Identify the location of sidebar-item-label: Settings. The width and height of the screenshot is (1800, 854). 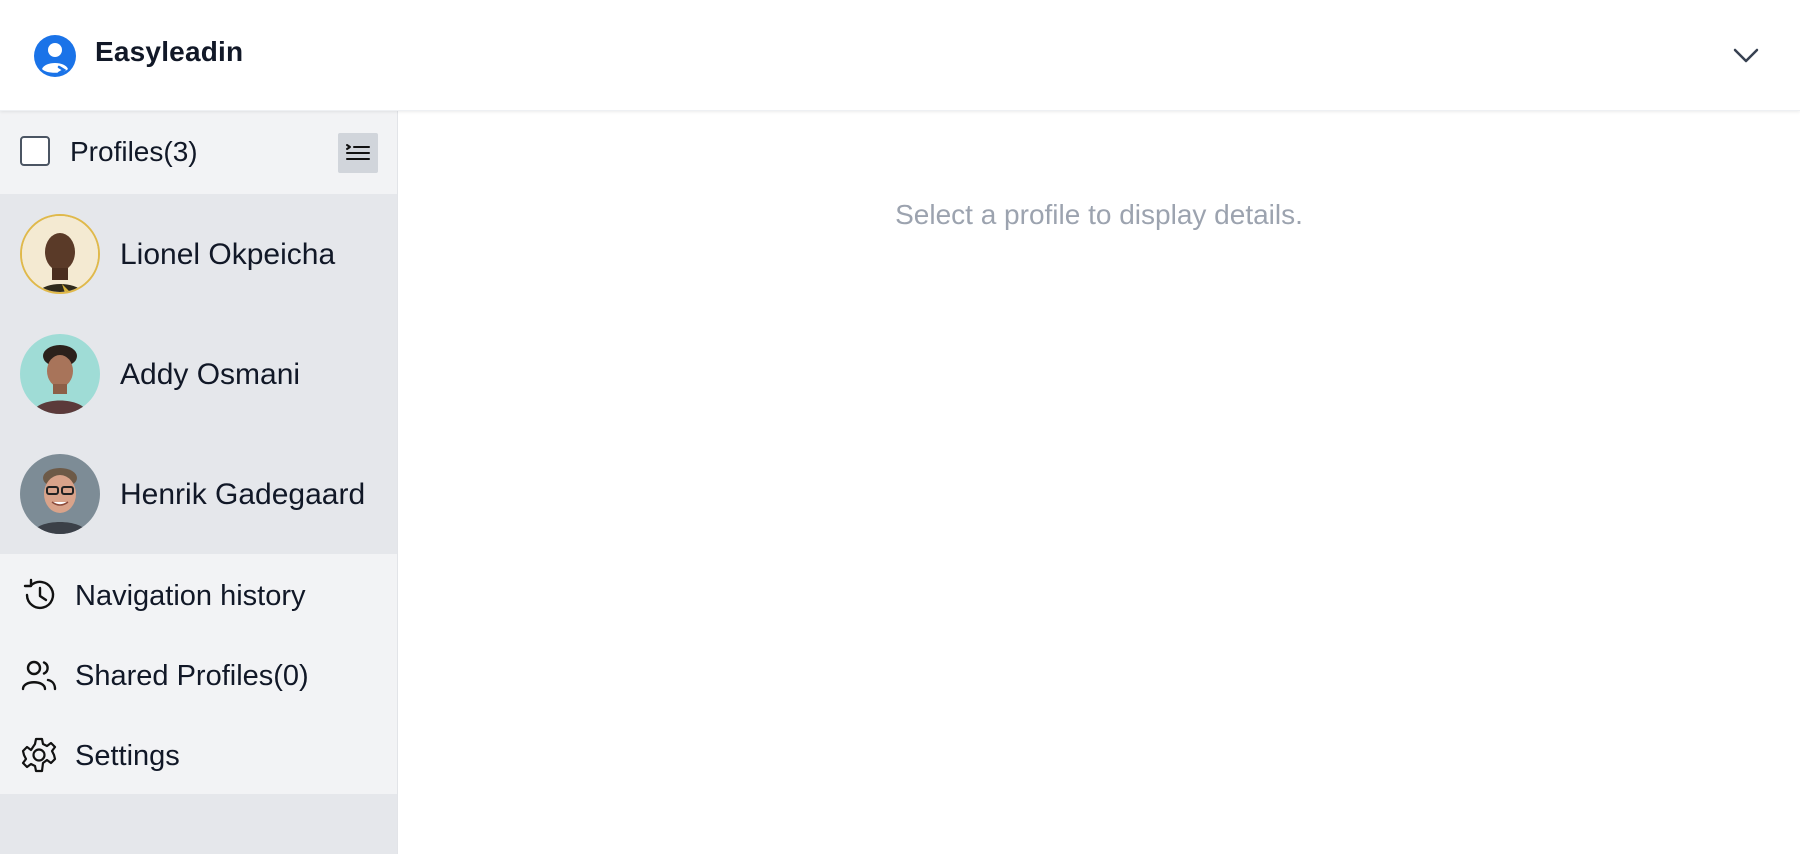
(127, 756).